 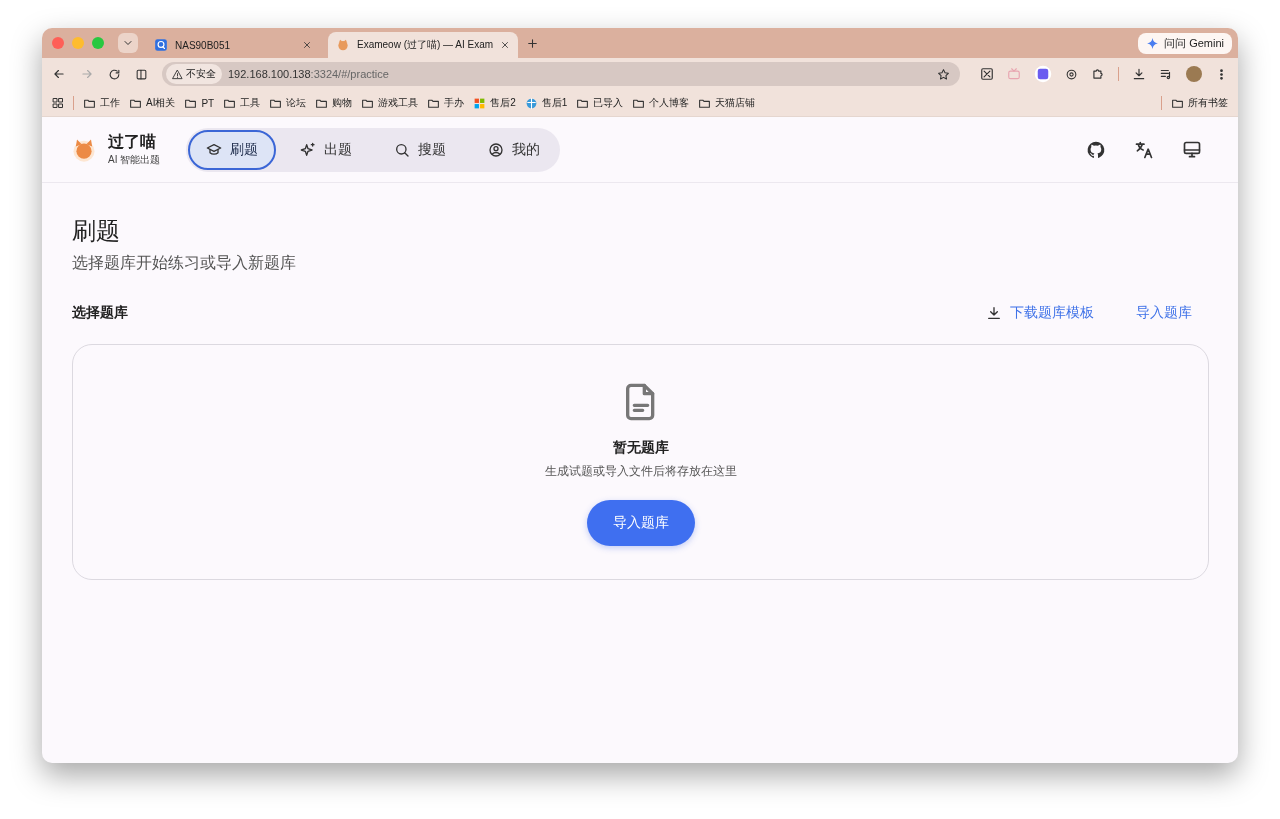 I want to click on globe-icon, so click(x=531, y=103).